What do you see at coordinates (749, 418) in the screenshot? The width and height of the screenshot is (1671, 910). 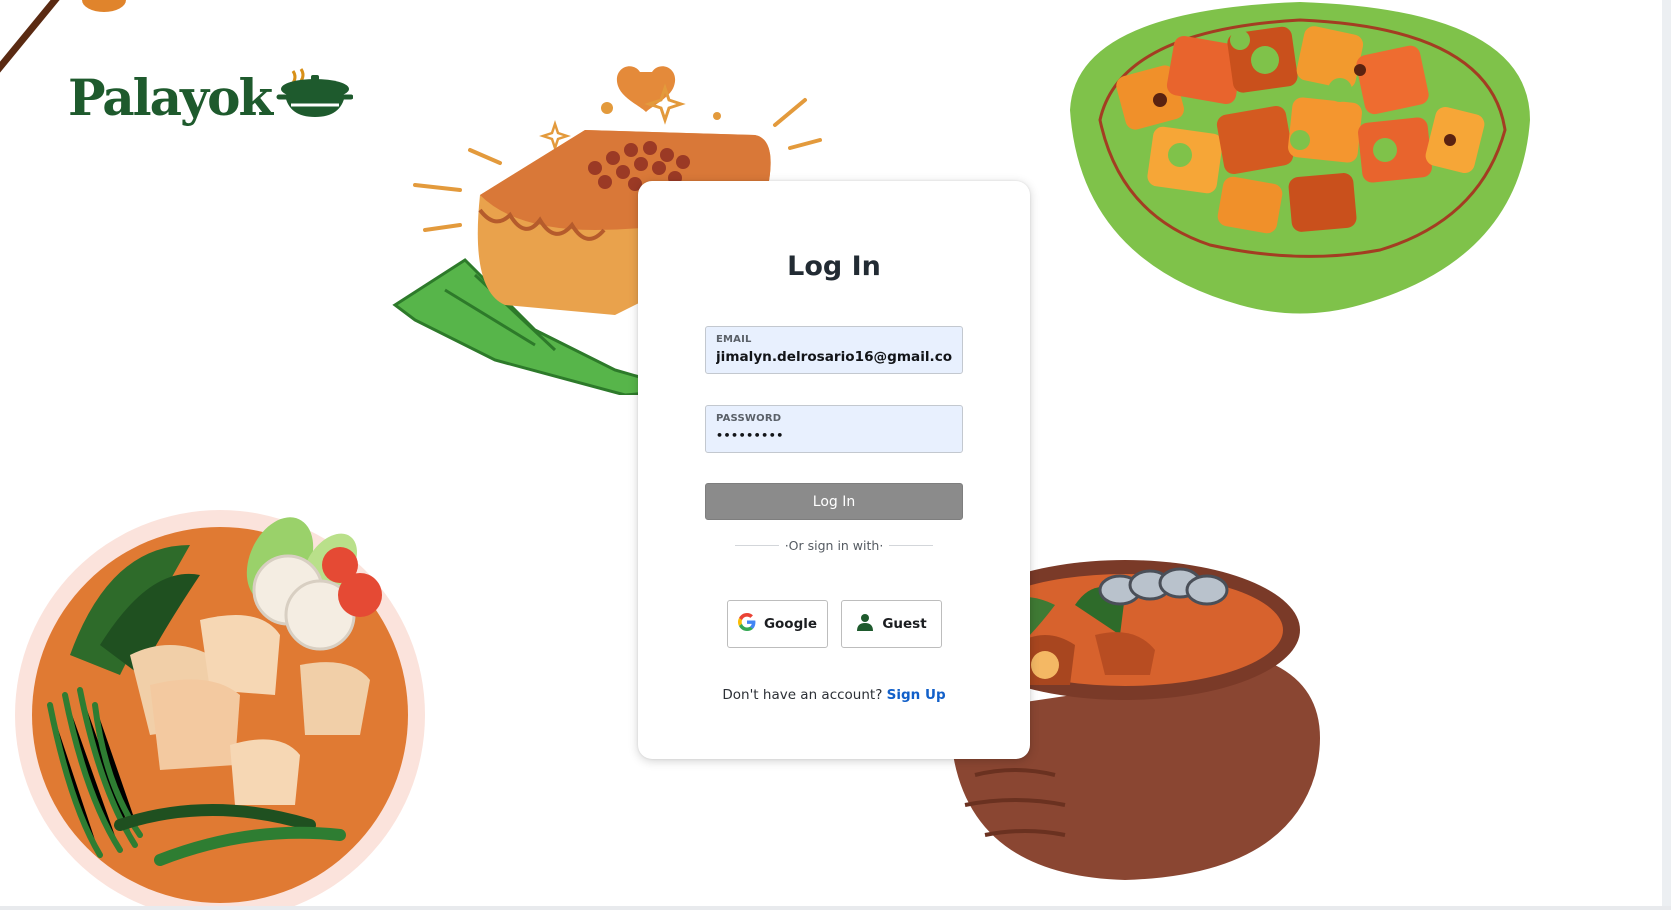 I see `password-label: PASSWORD` at bounding box center [749, 418].